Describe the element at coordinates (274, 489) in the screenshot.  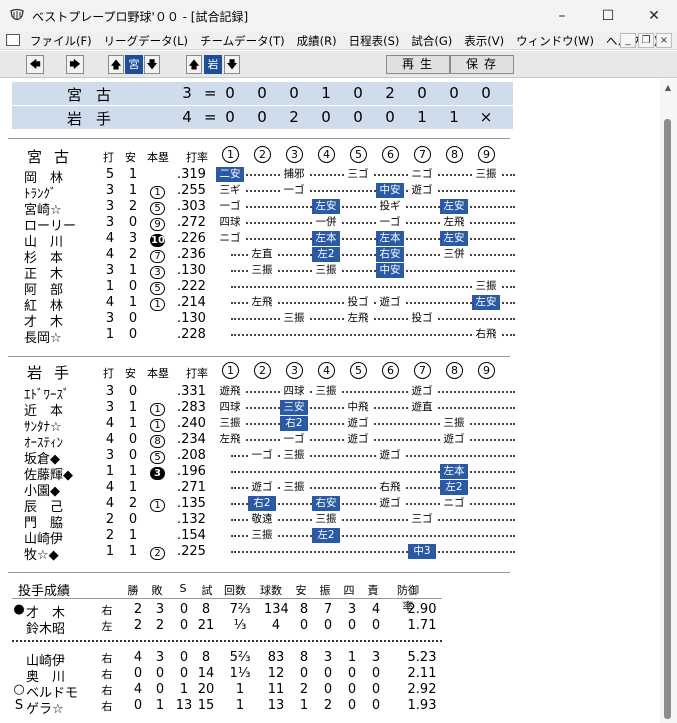
I see `batter-row: 小園◆ 4 1.271 遊ゴ 三振 右飛 左2` at that location.